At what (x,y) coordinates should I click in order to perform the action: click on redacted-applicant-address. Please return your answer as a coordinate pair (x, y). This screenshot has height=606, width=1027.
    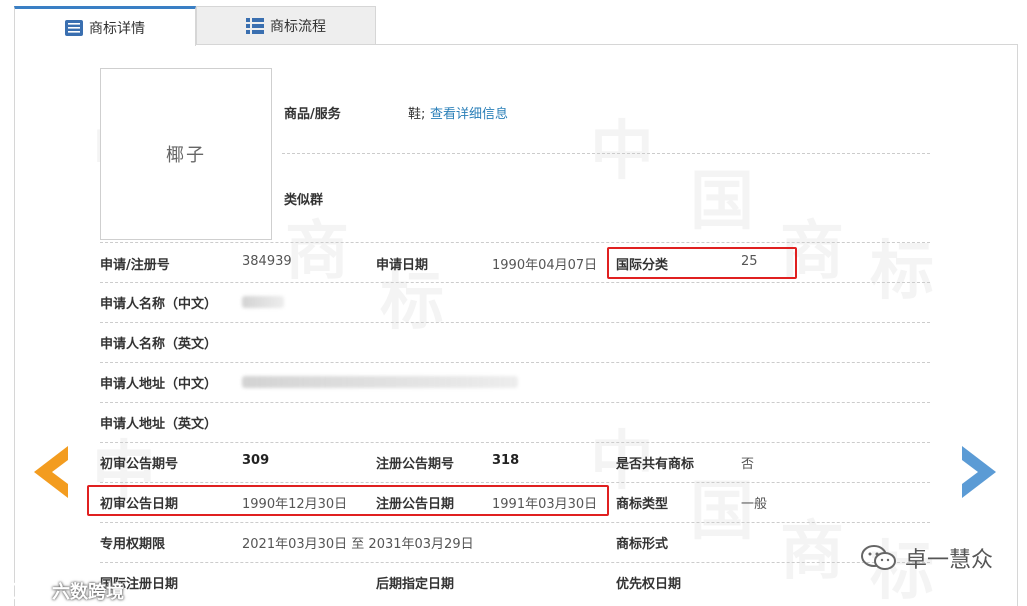
    Looking at the image, I should click on (380, 382).